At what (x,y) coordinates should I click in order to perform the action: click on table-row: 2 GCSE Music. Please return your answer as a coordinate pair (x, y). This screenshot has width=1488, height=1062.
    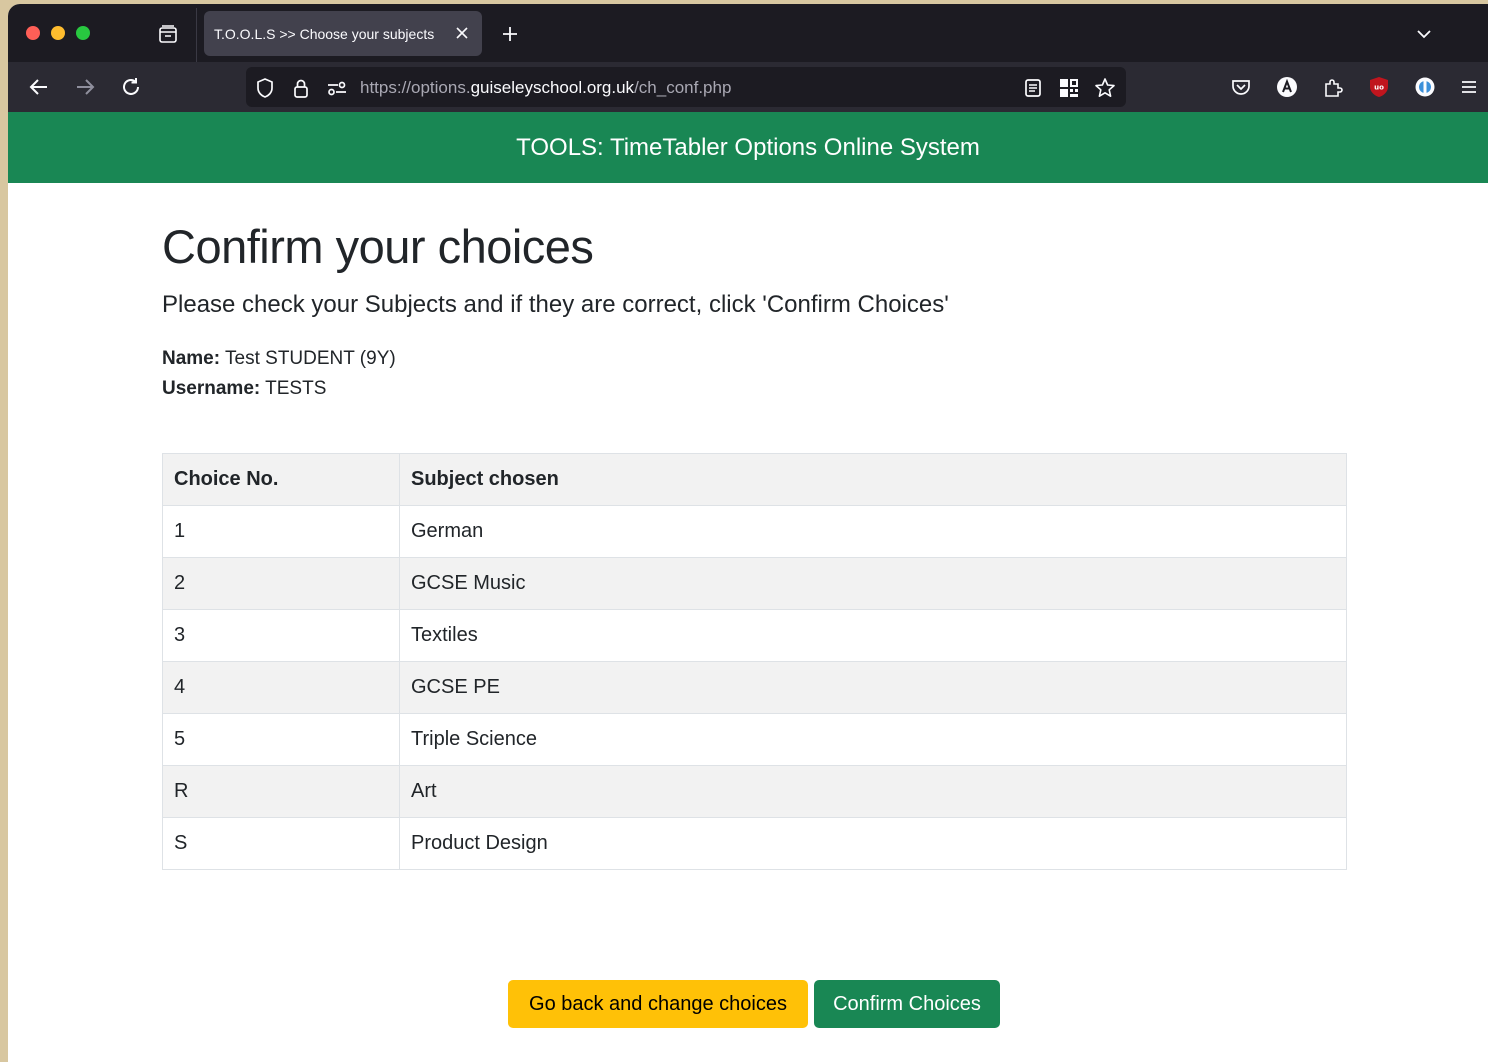
    Looking at the image, I should click on (754, 583).